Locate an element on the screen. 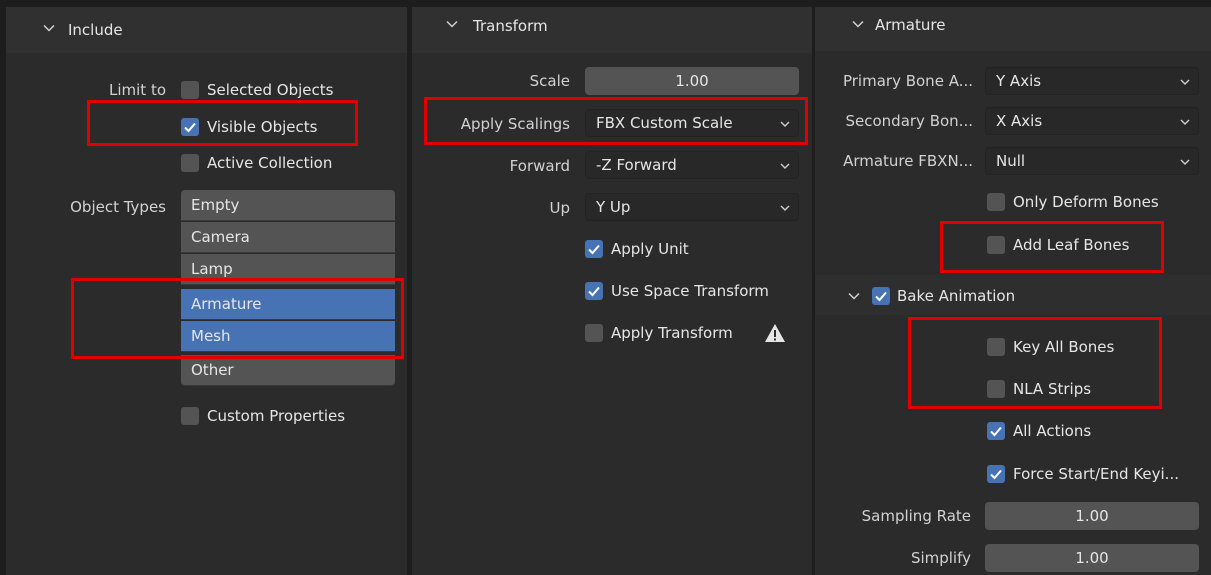 This screenshot has width=1211, height=575. secondary-bone-axis-value: X Axis is located at coordinates (1019, 121).